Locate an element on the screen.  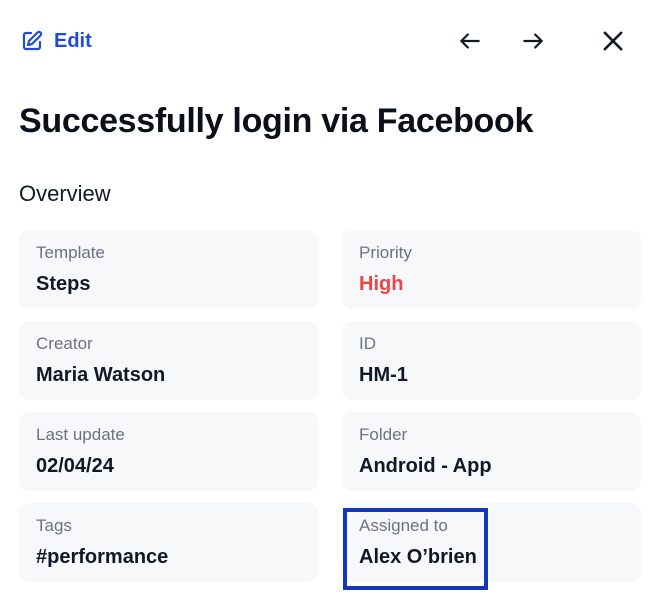
id-value: HM-1 is located at coordinates (383, 375).